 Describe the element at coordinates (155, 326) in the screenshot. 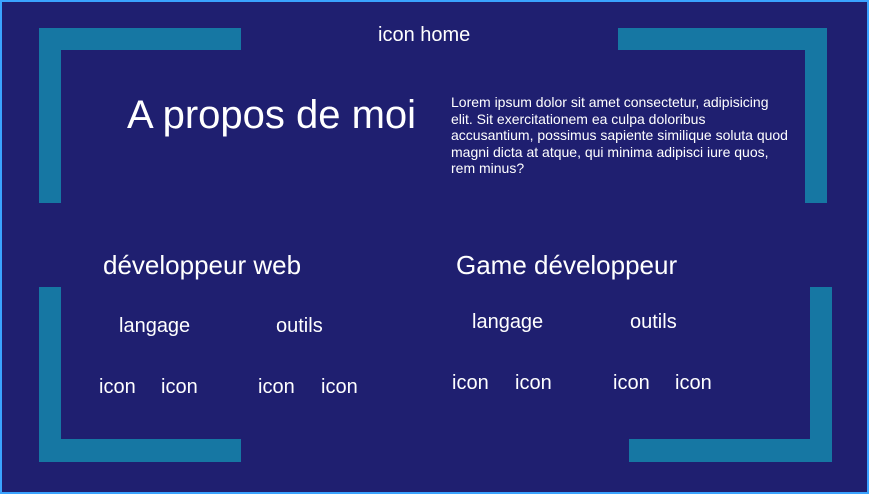

I see `web-dev-languages-label: langage` at that location.